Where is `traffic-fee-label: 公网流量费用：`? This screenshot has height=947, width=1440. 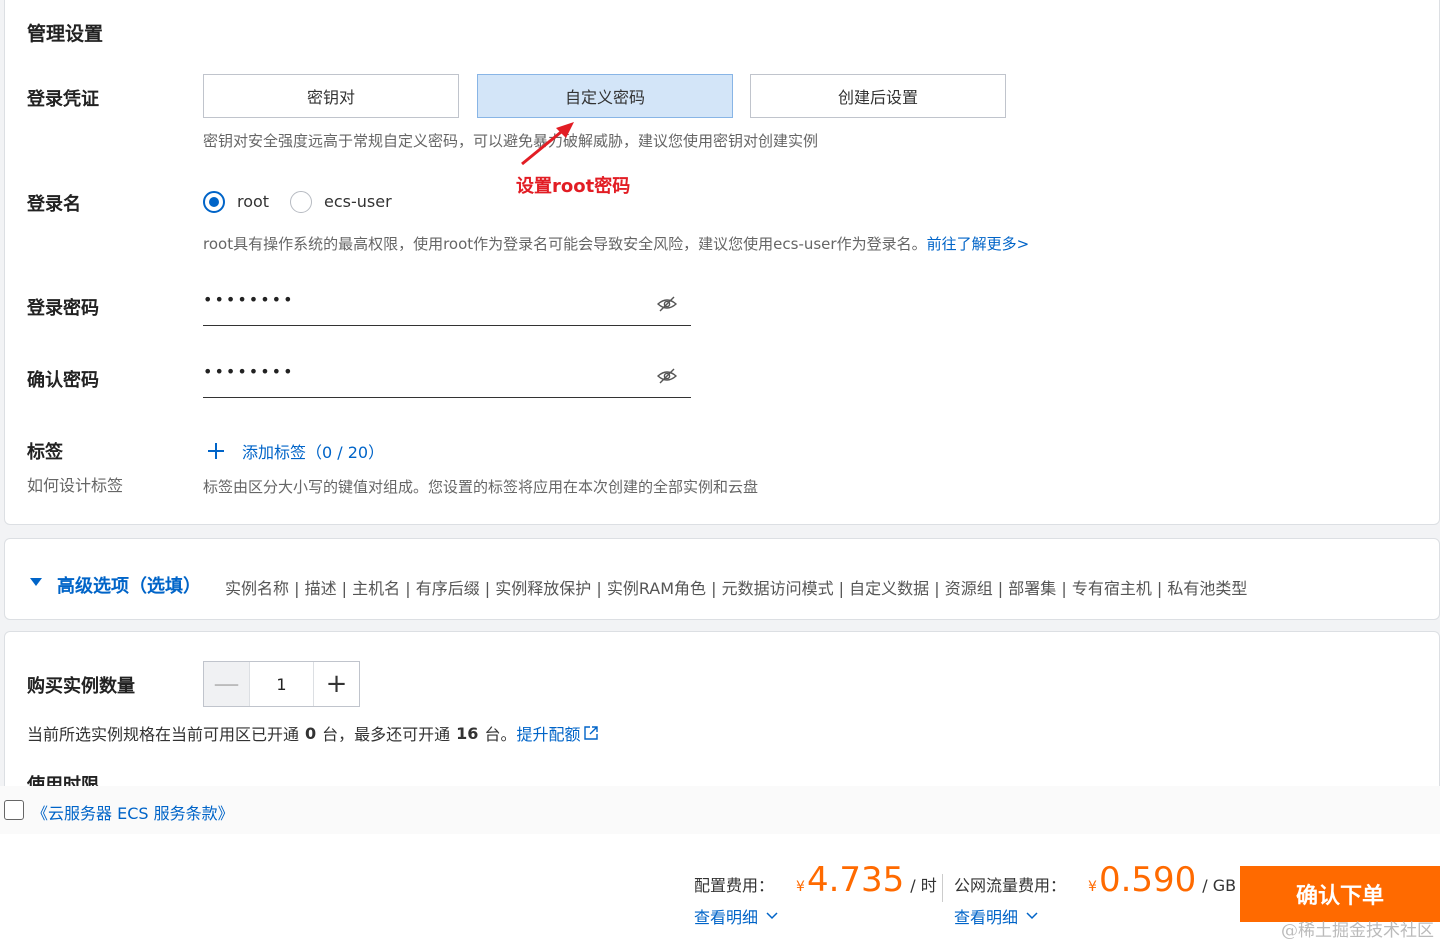 traffic-fee-label: 公网流量费用： is located at coordinates (1010, 885).